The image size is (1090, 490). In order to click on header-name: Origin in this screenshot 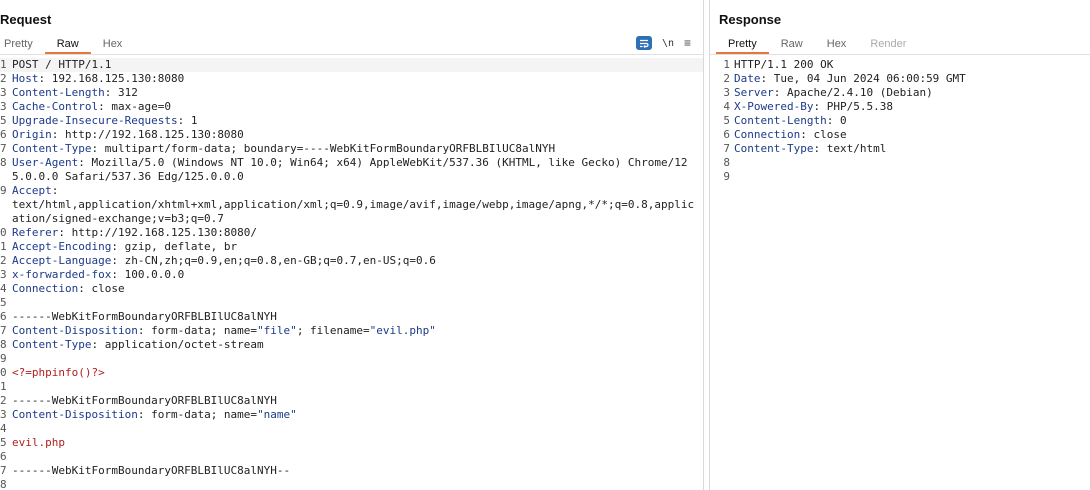, I will do `click(32, 134)`.